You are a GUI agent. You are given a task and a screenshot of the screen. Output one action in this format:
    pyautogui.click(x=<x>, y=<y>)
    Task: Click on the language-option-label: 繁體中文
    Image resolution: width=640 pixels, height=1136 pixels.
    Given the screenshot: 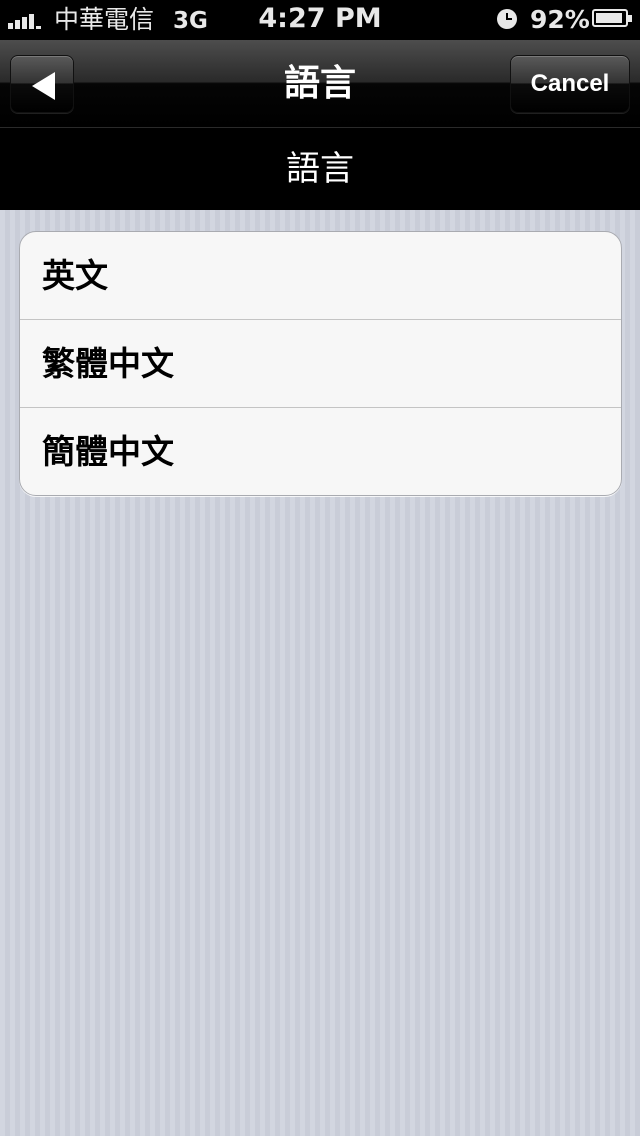 What is the action you would take?
    pyautogui.click(x=108, y=363)
    